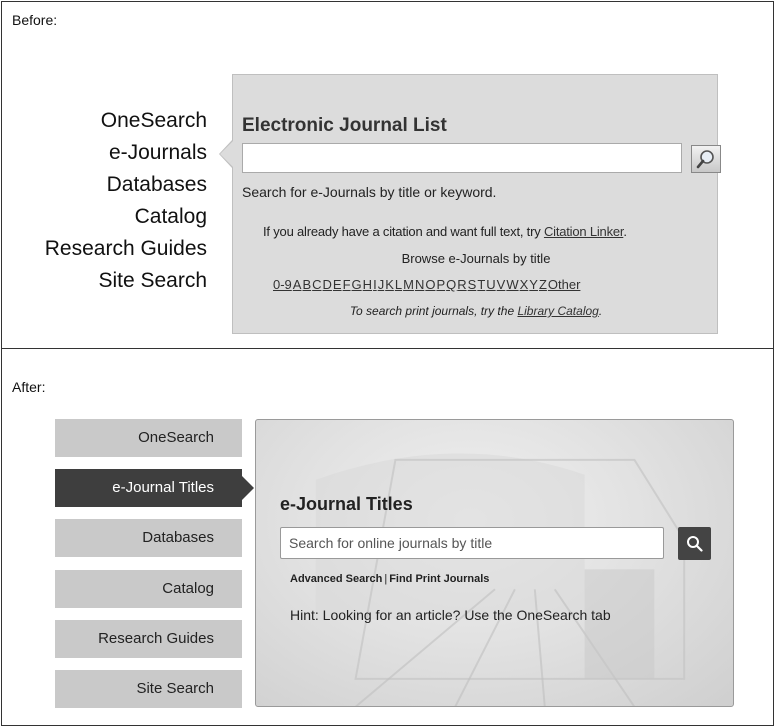  What do you see at coordinates (297, 284) in the screenshot?
I see `browse-letter-link: A` at bounding box center [297, 284].